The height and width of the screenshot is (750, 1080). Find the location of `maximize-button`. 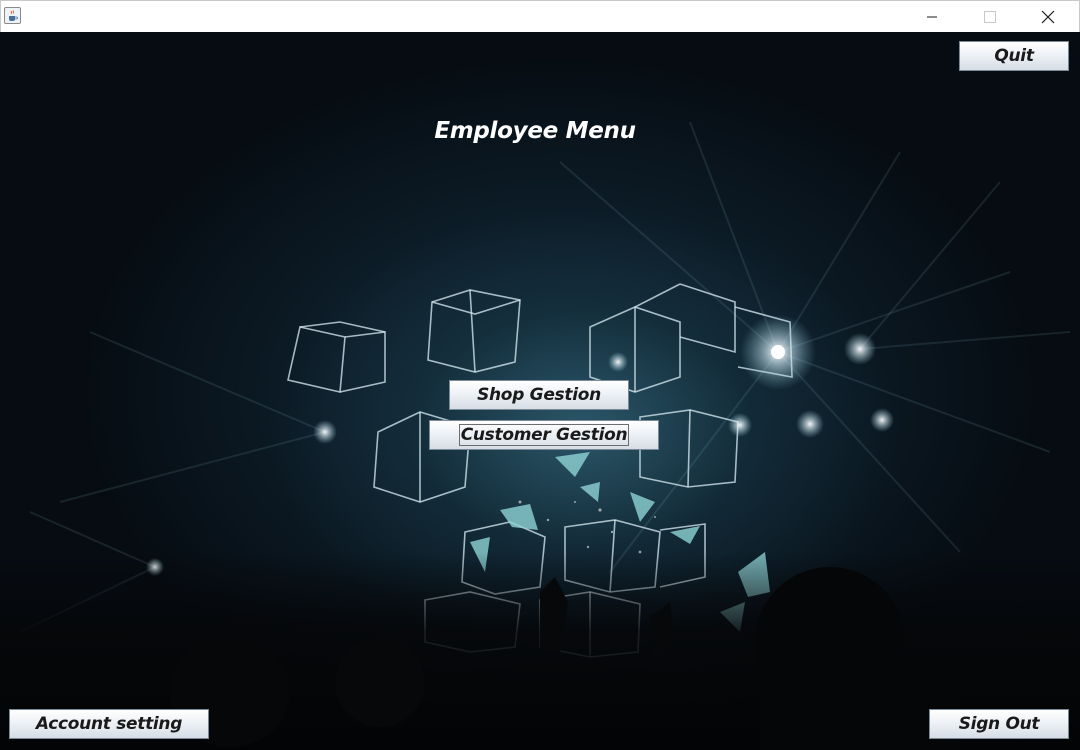

maximize-button is located at coordinates (990, 16).